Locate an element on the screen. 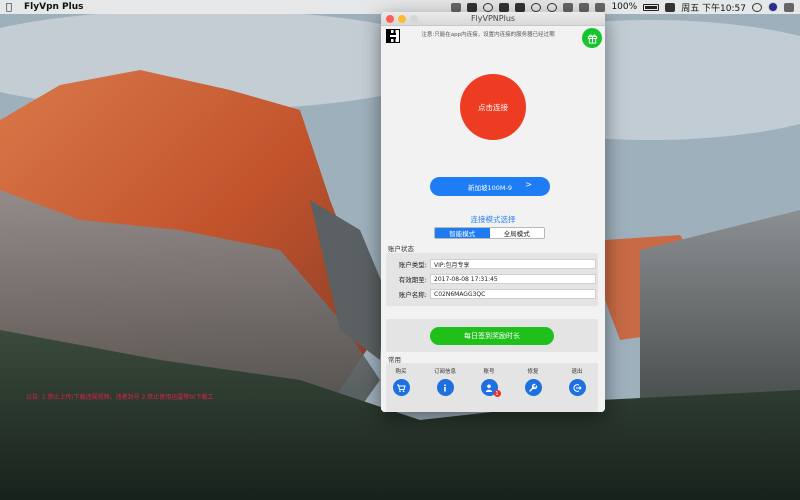 Image resolution: width=800 pixels, height=500 pixels. daily-signin-button: 每日签到奖励时长 is located at coordinates (492, 336).